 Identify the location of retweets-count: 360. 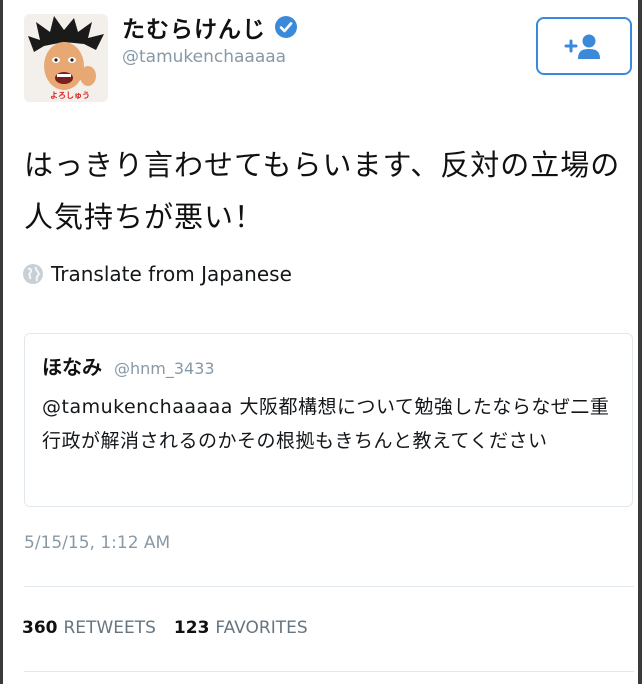
(40, 628).